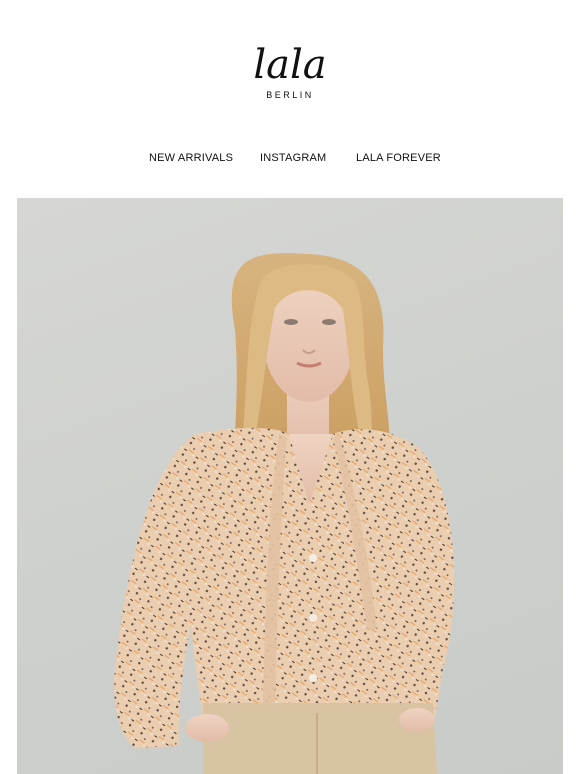  I want to click on nav-new-arrivals: NEW ARRIVALS, so click(191, 158).